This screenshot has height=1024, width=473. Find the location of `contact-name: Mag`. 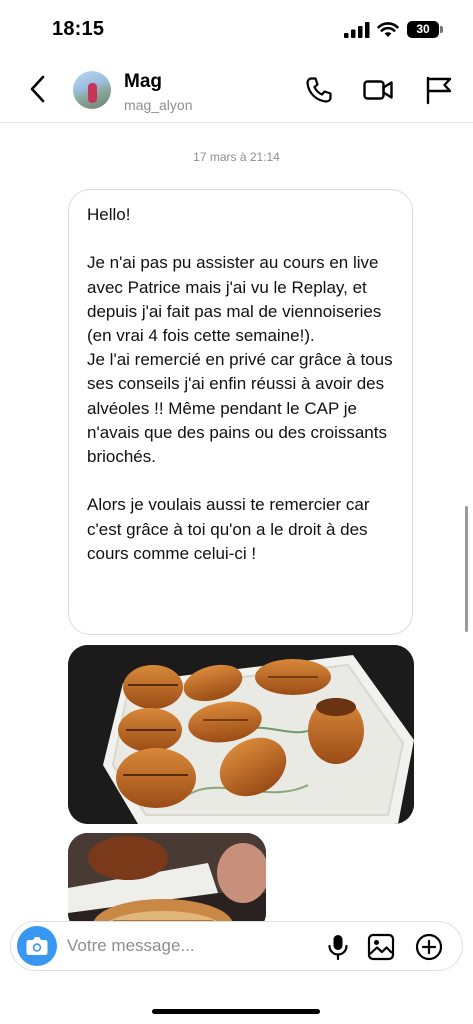

contact-name: Mag is located at coordinates (143, 82).